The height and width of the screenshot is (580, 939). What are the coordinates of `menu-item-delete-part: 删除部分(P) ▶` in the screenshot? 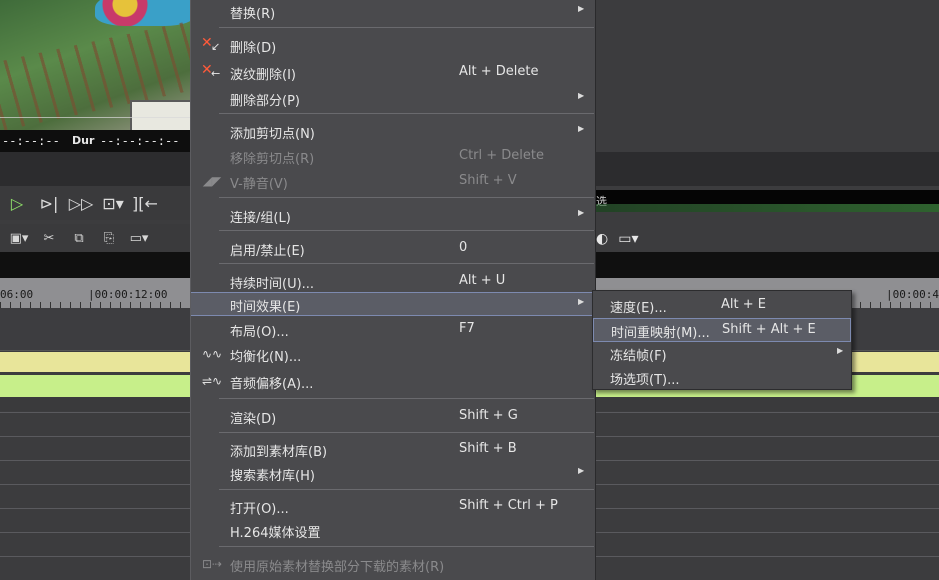 It's located at (393, 99).